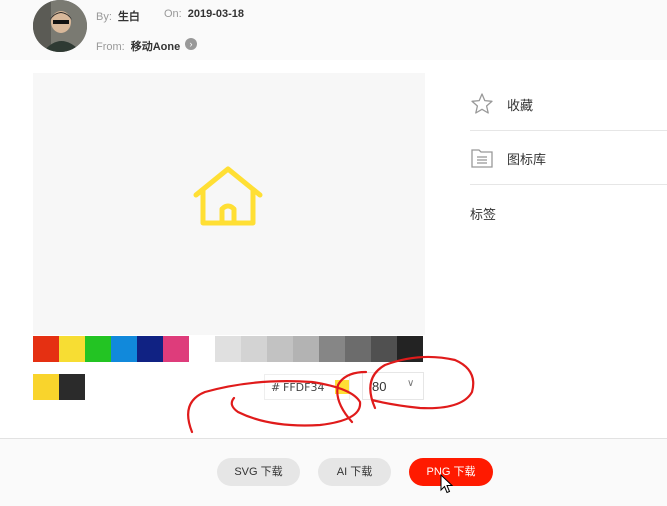 Image resolution: width=667 pixels, height=506 pixels. Describe the element at coordinates (303, 387) in the screenshot. I see `hex-value: FFDF34` at that location.